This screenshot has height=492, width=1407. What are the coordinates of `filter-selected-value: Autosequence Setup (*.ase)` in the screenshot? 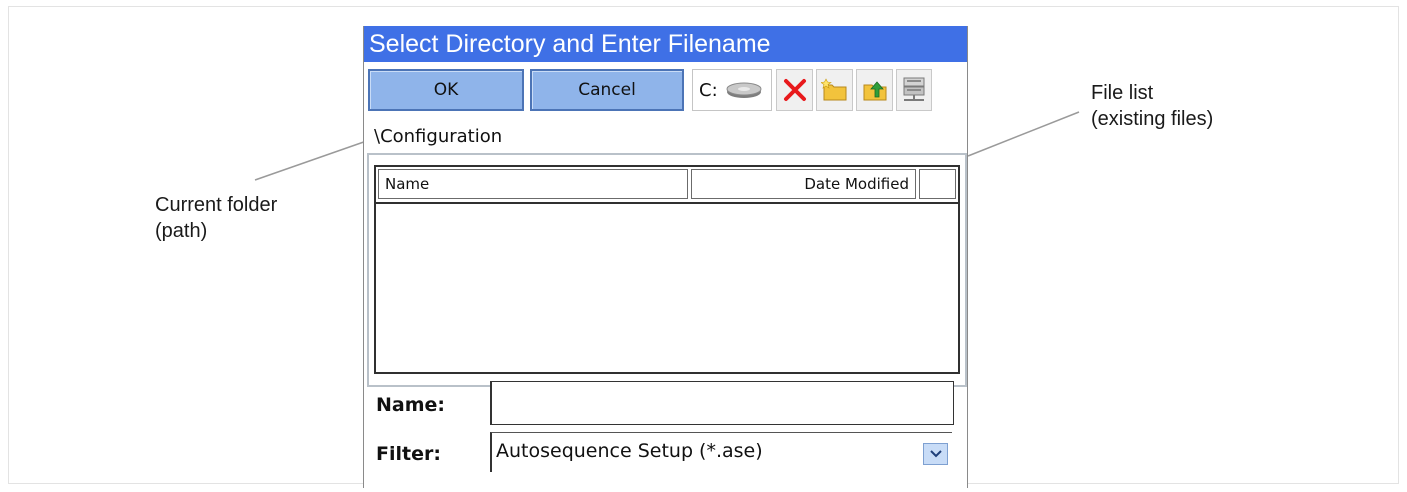 It's located at (629, 451).